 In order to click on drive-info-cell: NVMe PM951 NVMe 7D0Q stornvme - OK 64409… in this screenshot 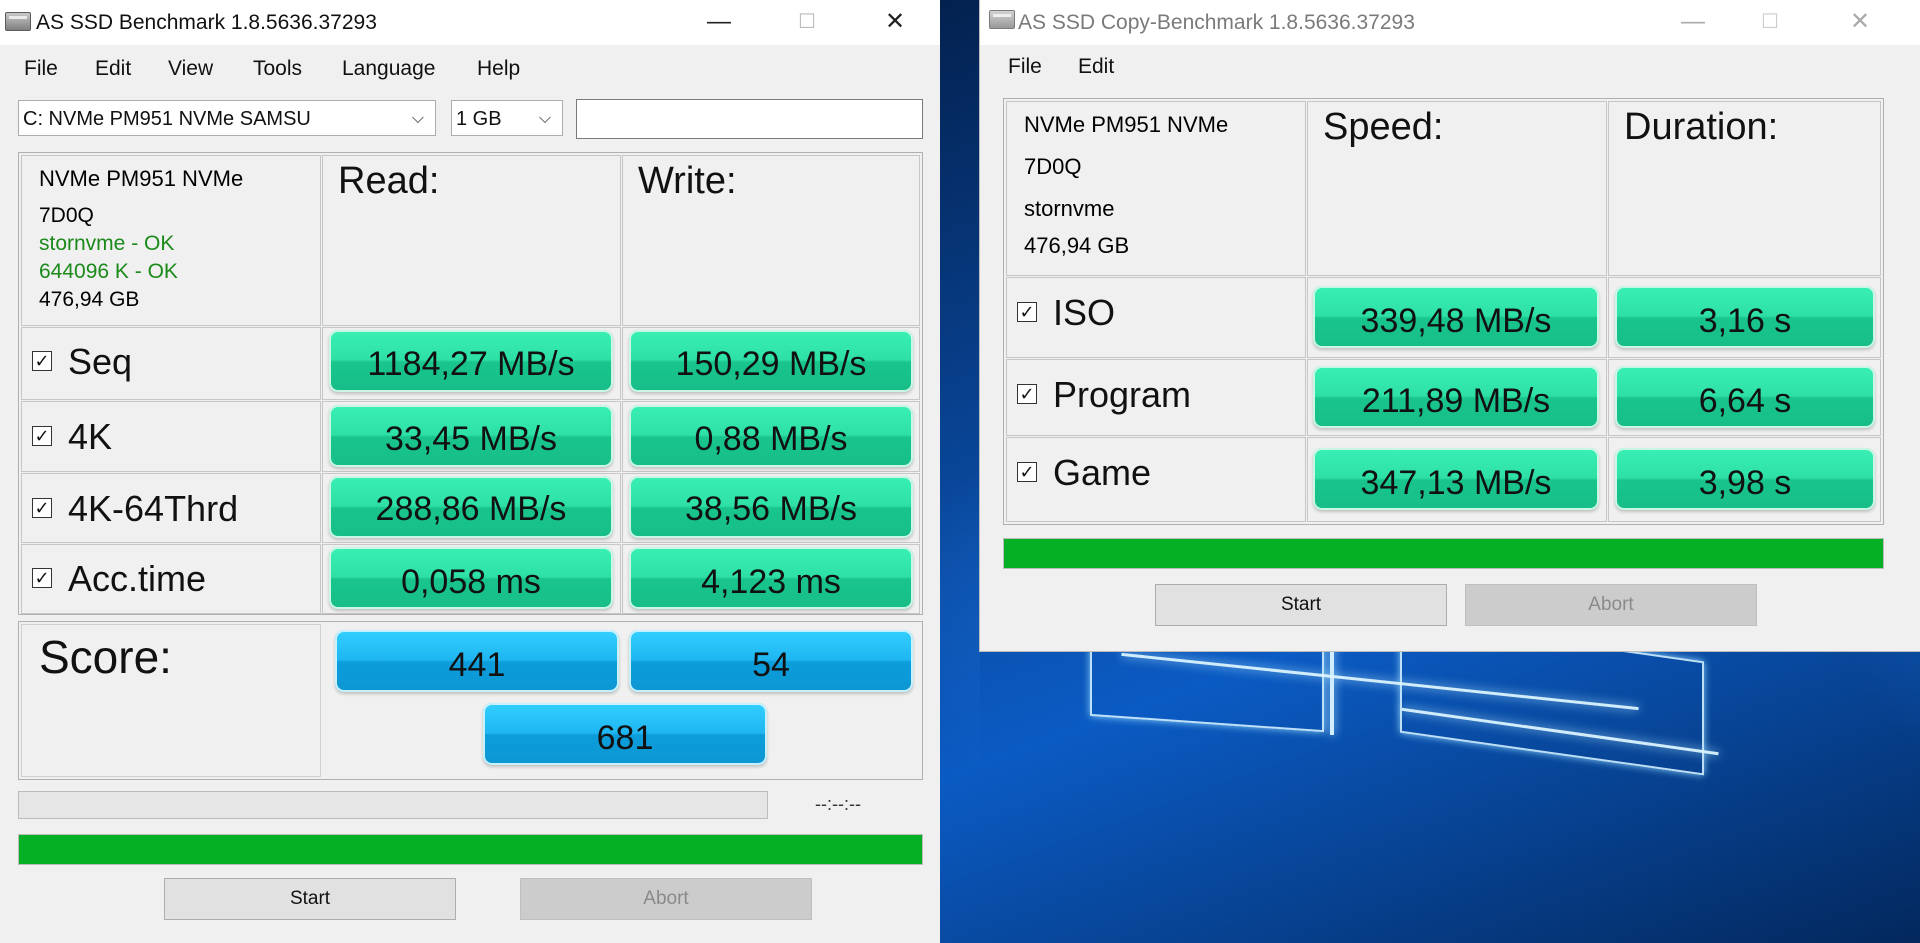, I will do `click(171, 240)`.